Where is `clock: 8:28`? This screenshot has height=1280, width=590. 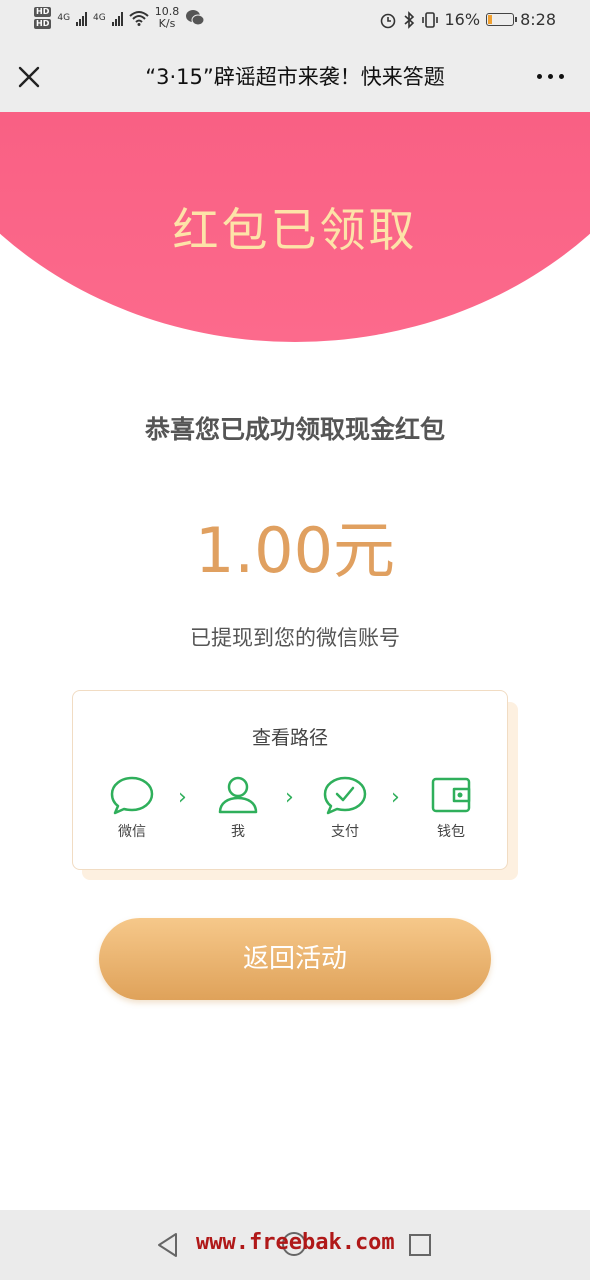
clock: 8:28 is located at coordinates (538, 19).